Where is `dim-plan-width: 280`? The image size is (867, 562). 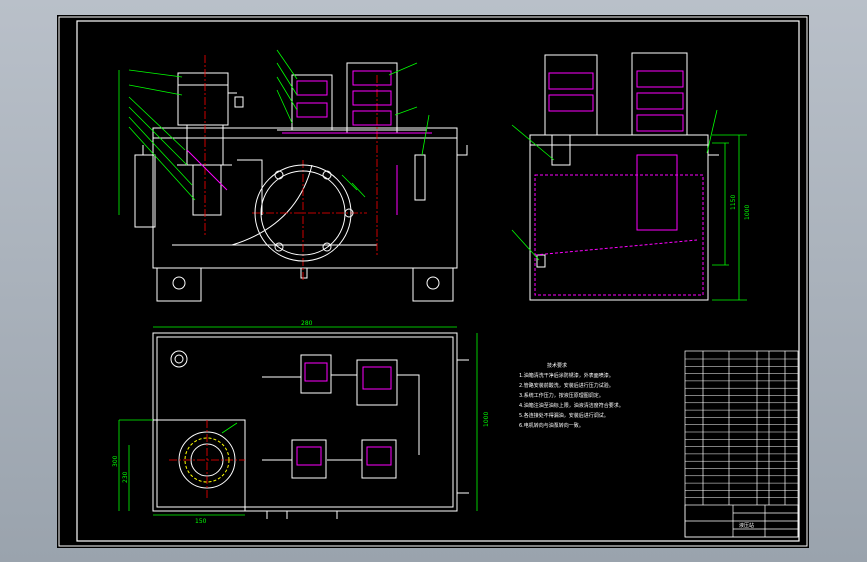 dim-plan-width: 280 is located at coordinates (307, 323).